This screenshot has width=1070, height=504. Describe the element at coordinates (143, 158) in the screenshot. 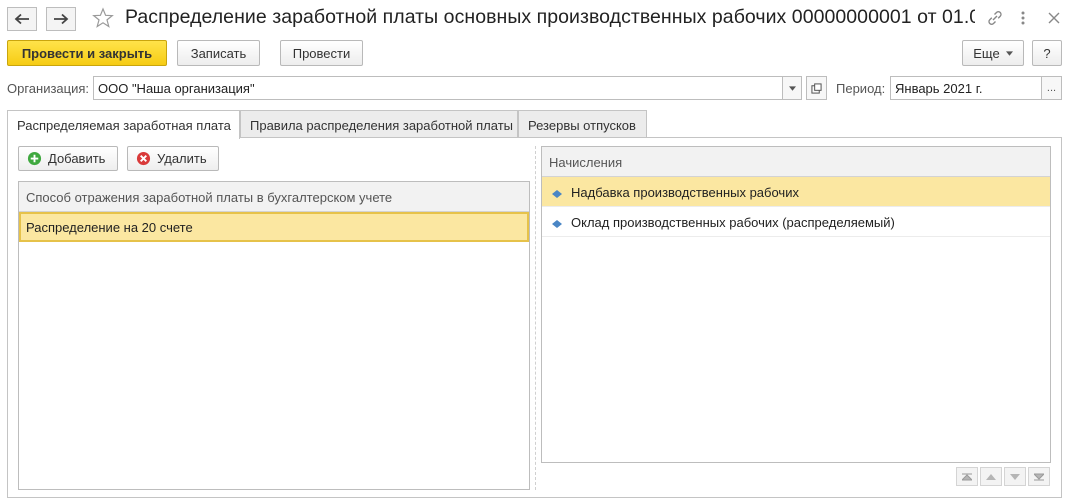

I see `delete-icon` at that location.